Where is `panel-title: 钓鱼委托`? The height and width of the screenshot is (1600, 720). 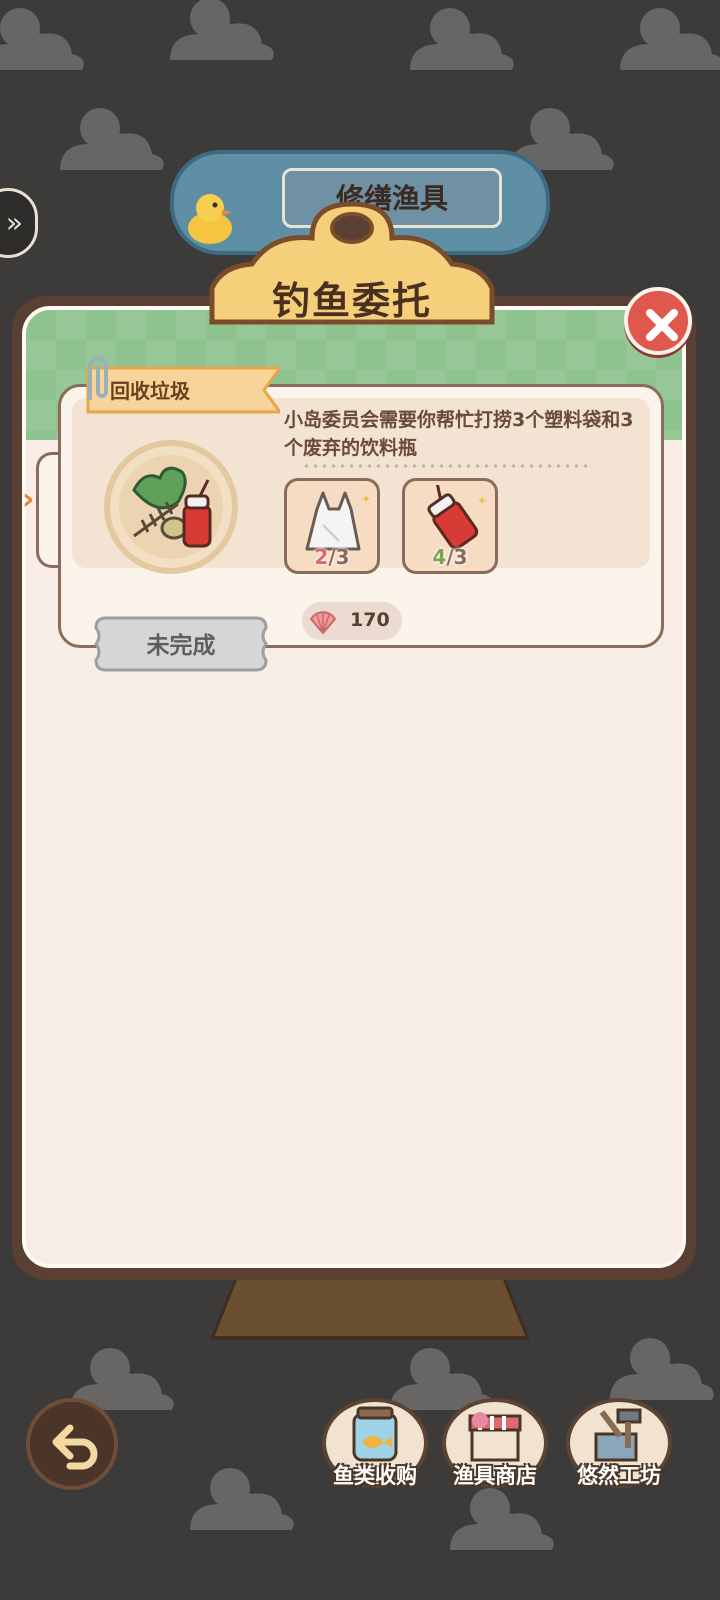 panel-title: 钓鱼委托 is located at coordinates (351, 301).